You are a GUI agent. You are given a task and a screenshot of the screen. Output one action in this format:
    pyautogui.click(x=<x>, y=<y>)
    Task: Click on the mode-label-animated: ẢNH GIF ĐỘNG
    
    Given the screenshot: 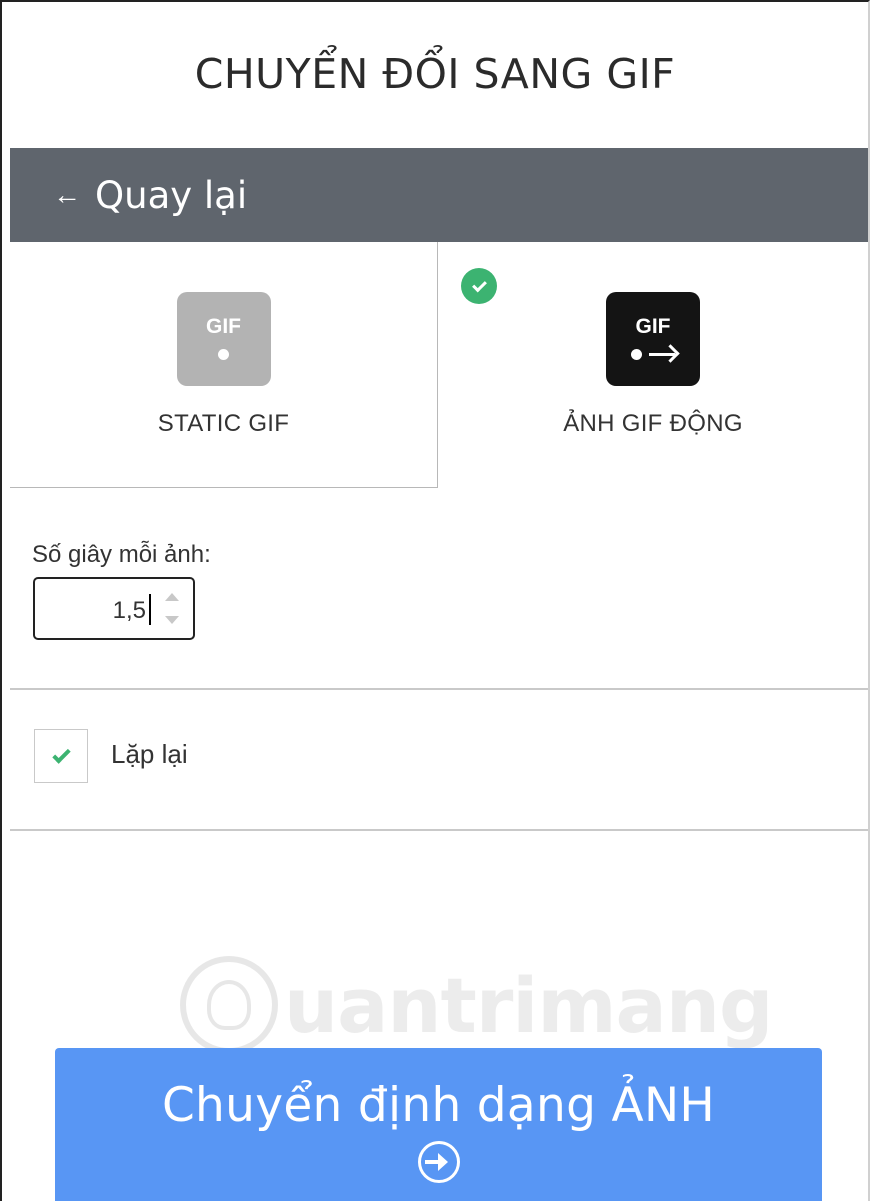 What is the action you would take?
    pyautogui.click(x=653, y=423)
    